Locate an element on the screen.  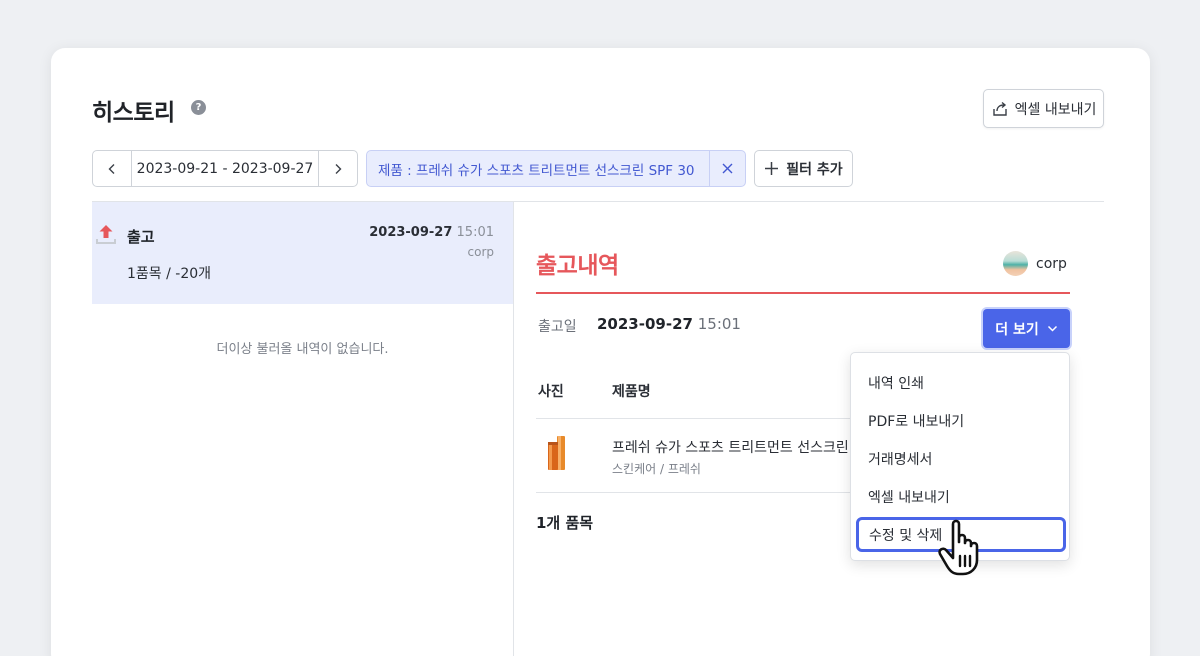
column-header-product: 제품명 is located at coordinates (631, 392).